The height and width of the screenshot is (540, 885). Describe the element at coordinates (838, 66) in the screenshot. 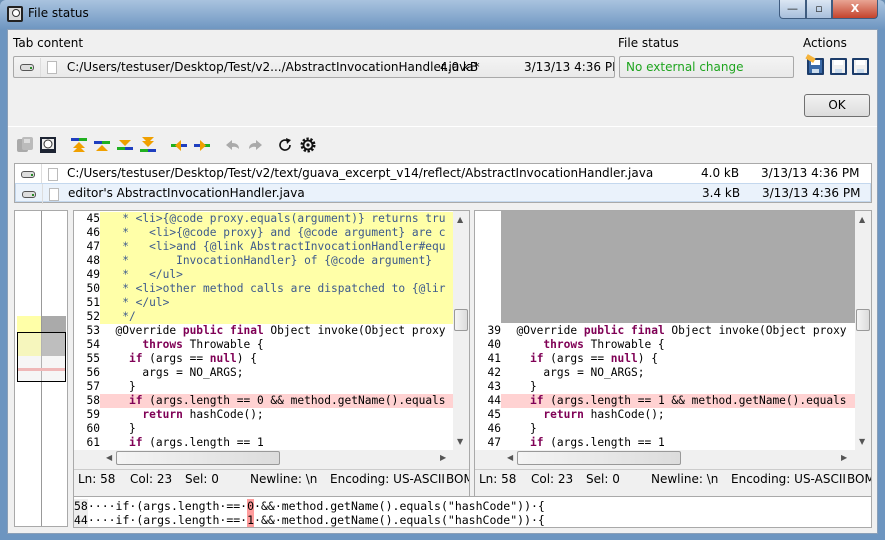

I see `save-icon` at that location.